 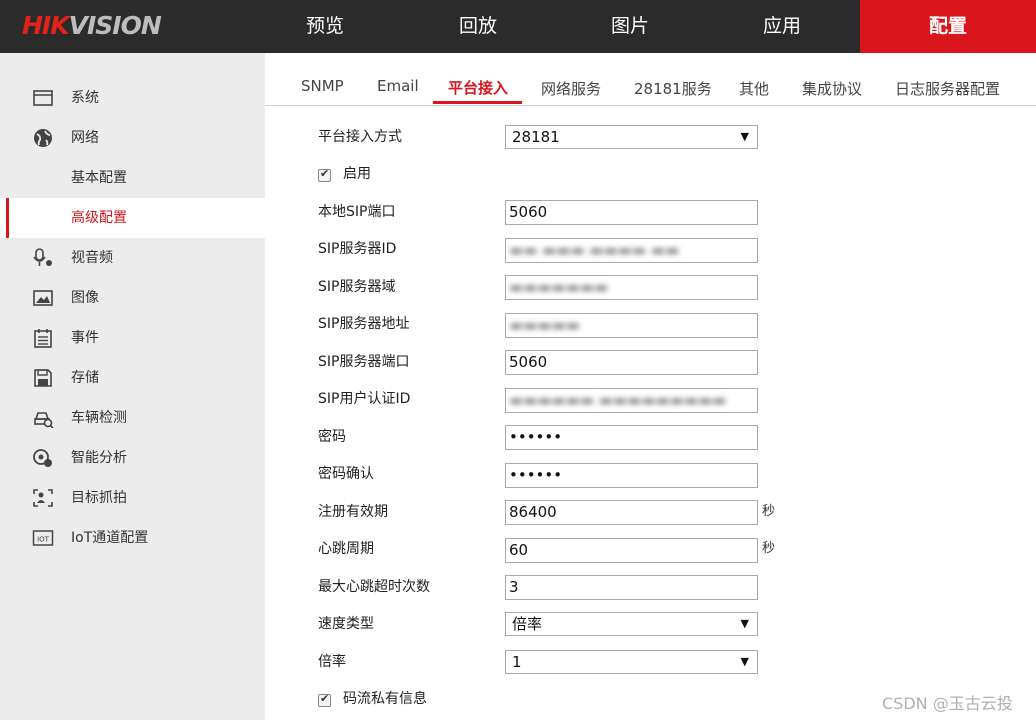 I want to click on sidebar-item-video-audio: 视音频, so click(x=132, y=258).